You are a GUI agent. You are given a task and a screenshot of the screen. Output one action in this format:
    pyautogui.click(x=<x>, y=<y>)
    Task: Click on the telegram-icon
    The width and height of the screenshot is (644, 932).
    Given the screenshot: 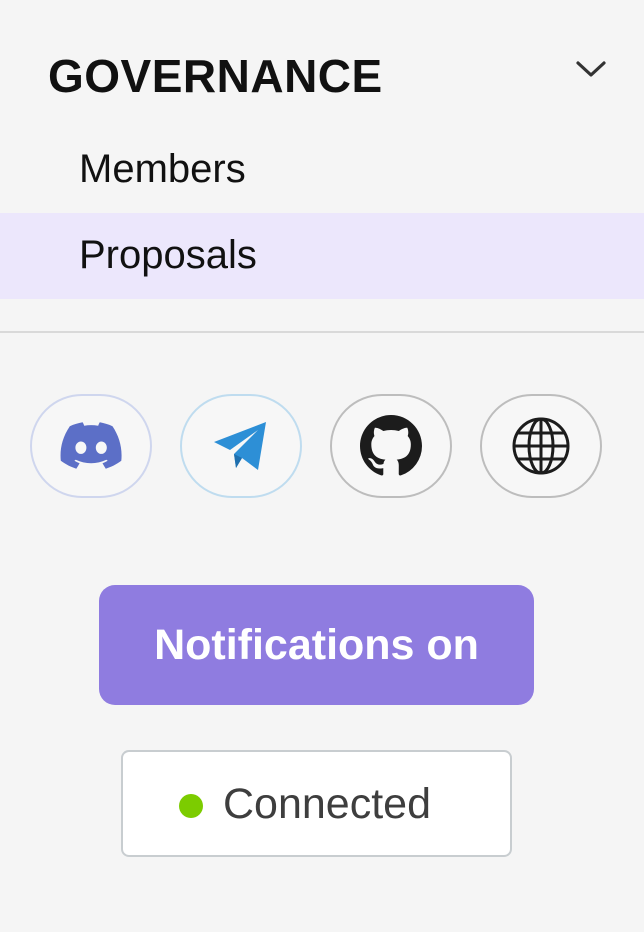 What is the action you would take?
    pyautogui.click(x=240, y=446)
    